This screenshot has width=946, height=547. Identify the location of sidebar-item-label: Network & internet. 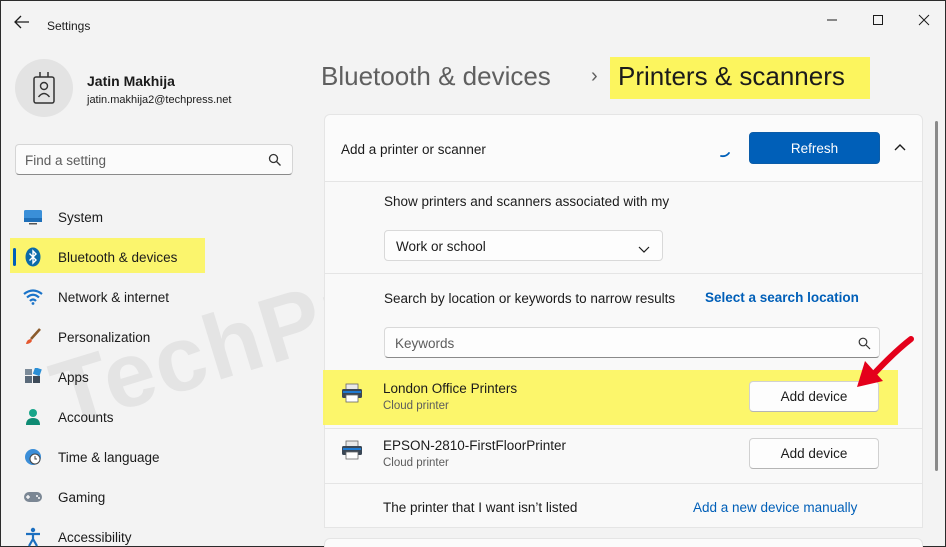
(114, 297).